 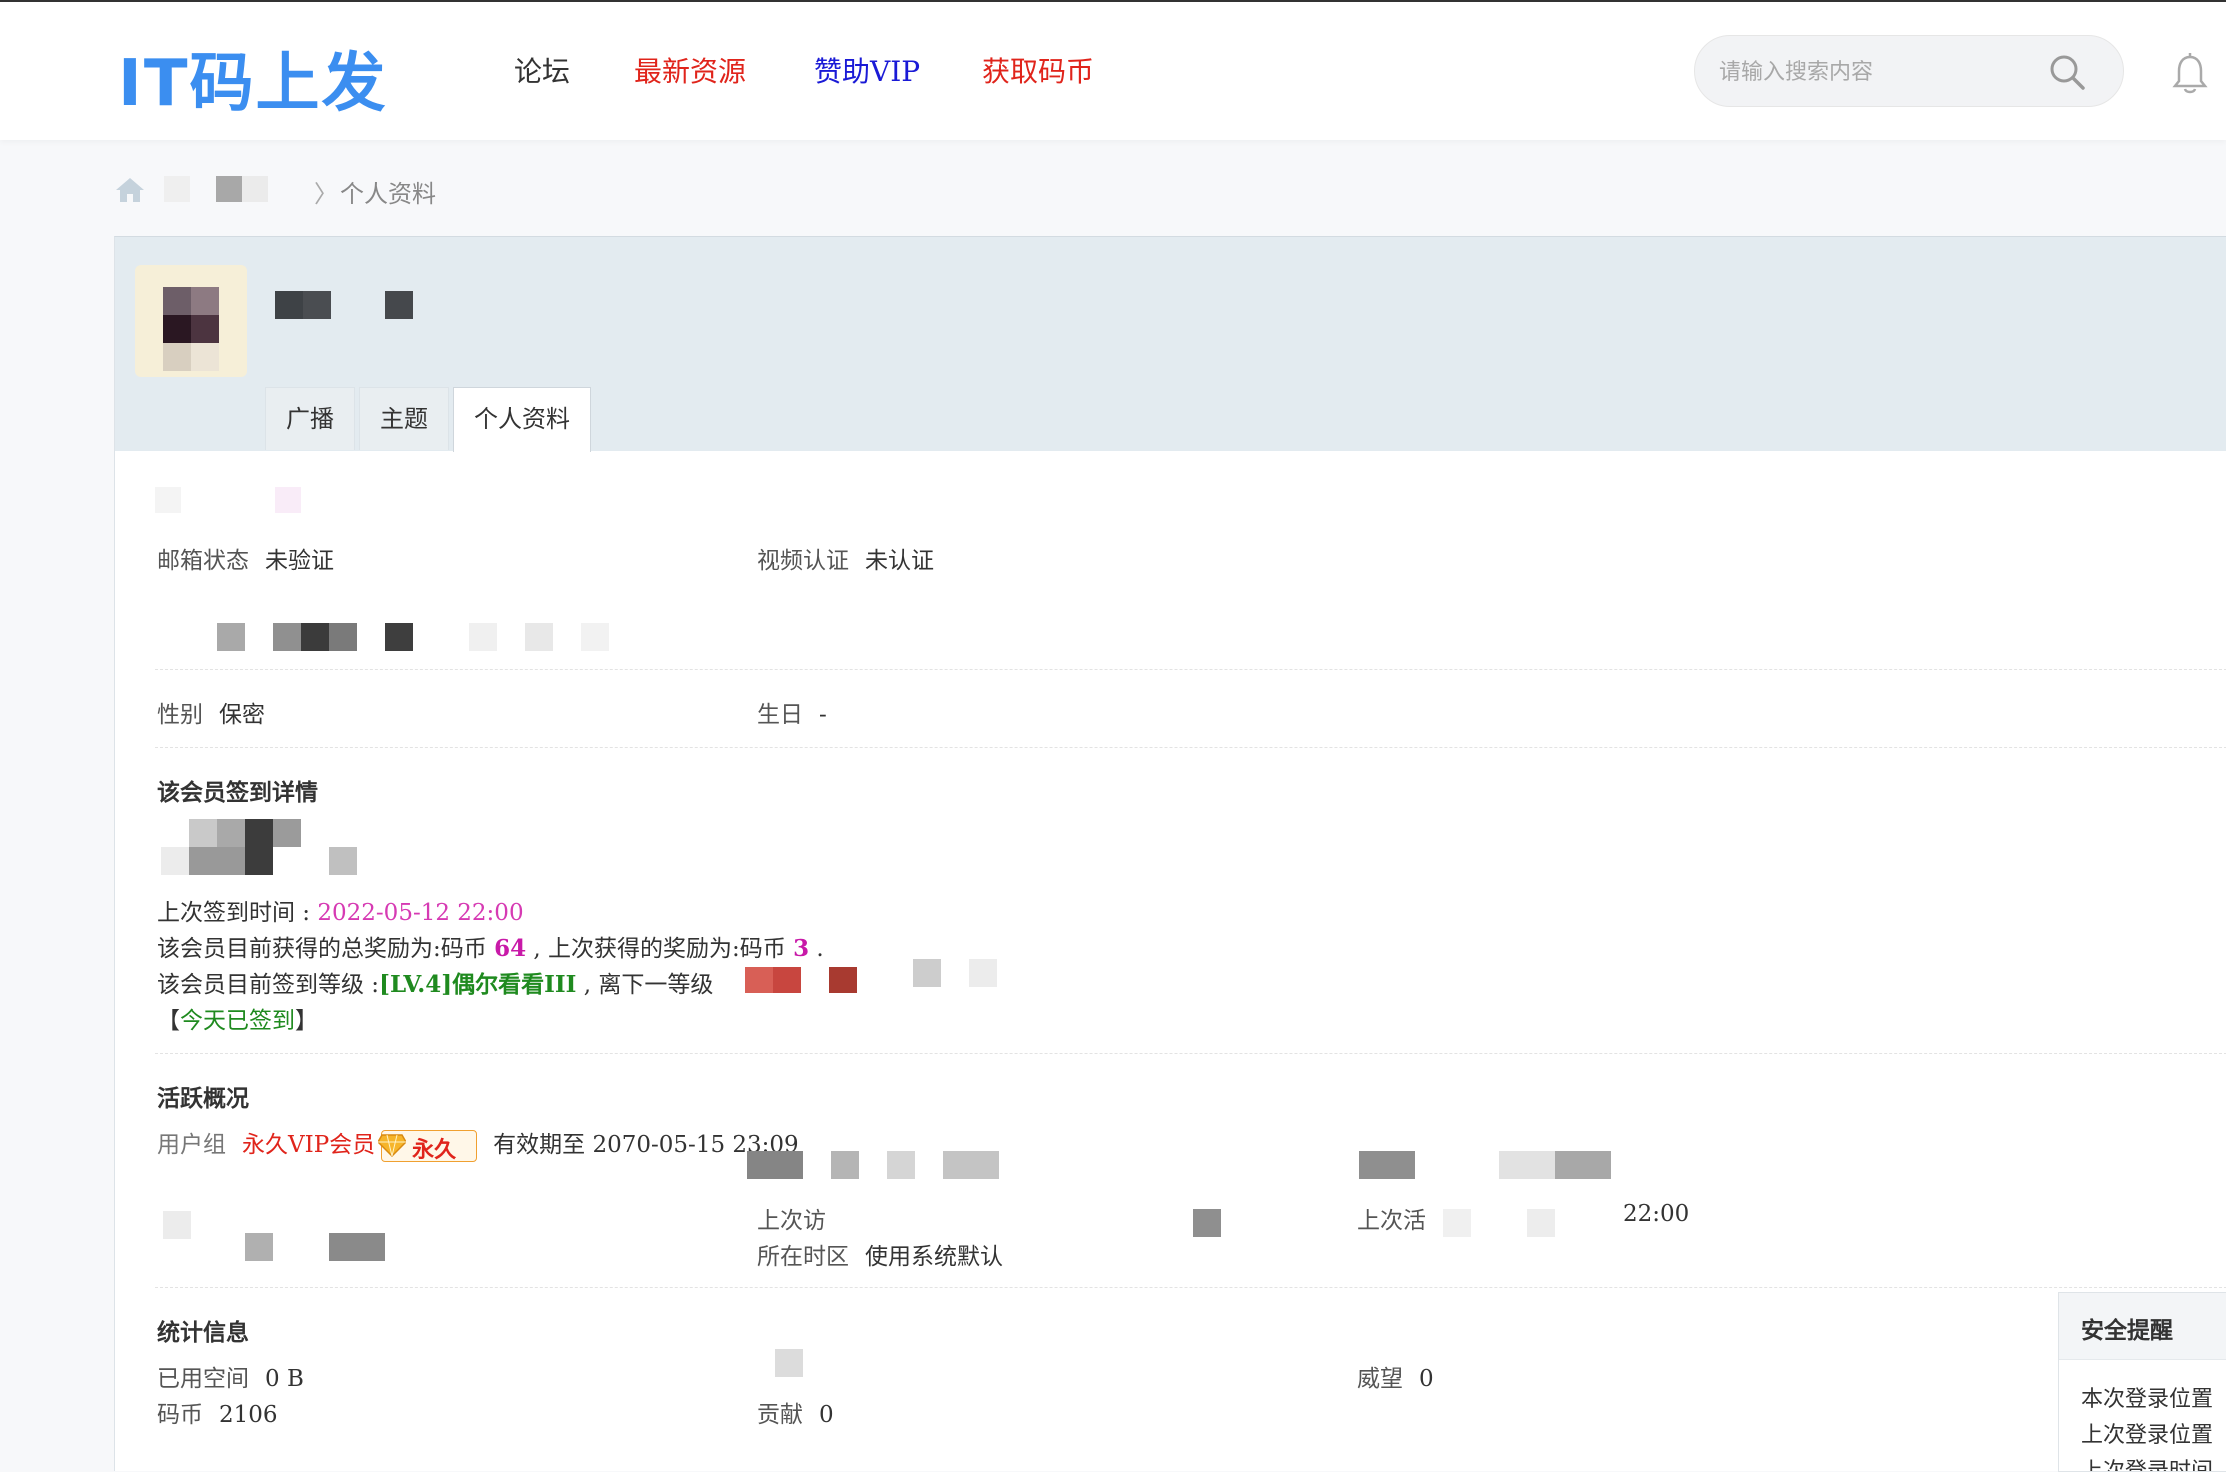 I want to click on timezone-row: 所在时区 使用系统默认, so click(x=880, y=1254).